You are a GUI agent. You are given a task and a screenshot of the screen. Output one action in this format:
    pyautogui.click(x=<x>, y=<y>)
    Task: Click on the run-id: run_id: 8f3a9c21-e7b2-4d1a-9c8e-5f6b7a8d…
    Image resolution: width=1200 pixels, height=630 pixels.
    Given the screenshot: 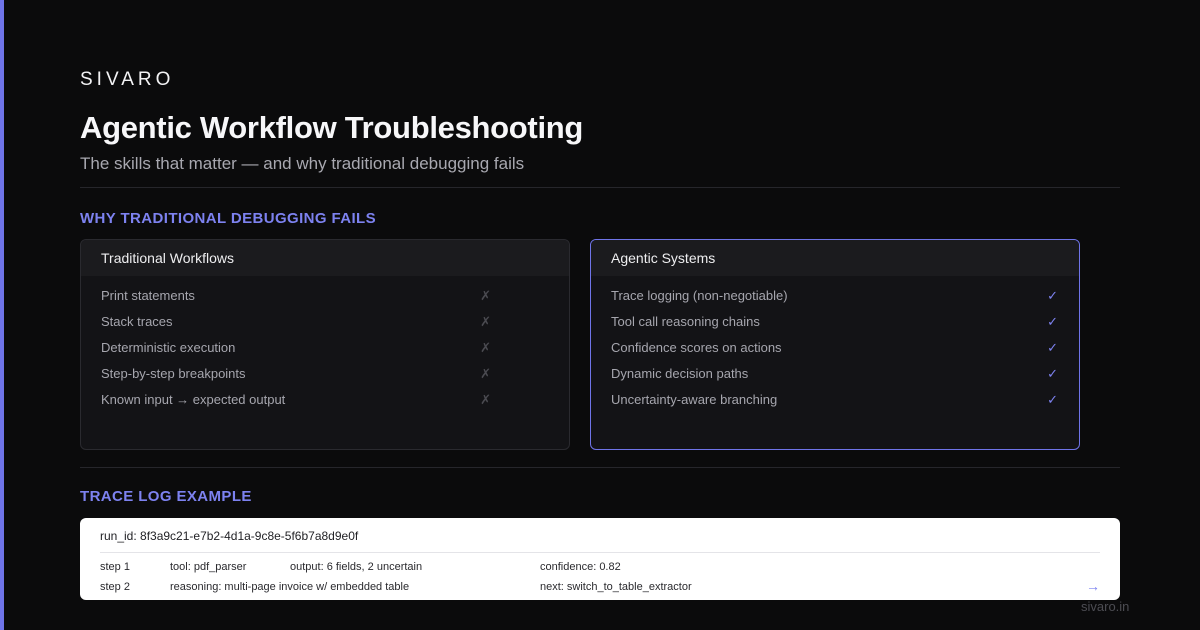 What is the action you would take?
    pyautogui.click(x=229, y=536)
    